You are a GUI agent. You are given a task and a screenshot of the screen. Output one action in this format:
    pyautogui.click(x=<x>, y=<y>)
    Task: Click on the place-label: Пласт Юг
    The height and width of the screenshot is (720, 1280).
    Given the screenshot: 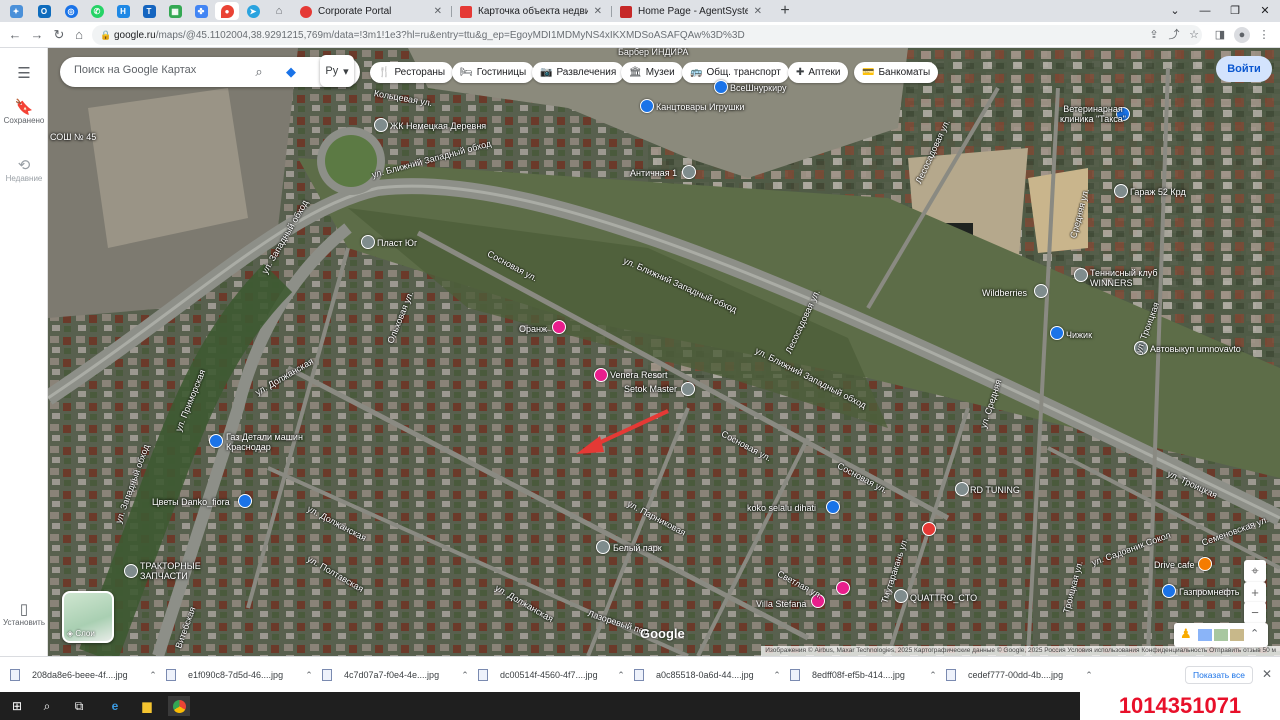 What is the action you would take?
    pyautogui.click(x=397, y=243)
    